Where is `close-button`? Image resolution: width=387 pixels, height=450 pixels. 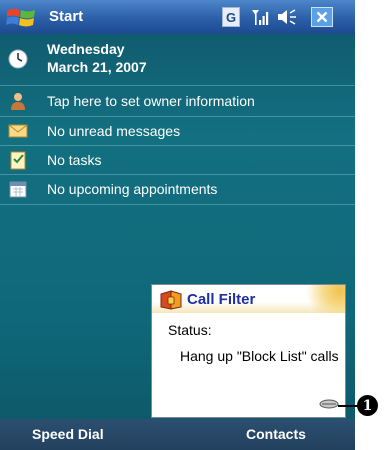
close-button is located at coordinates (322, 17).